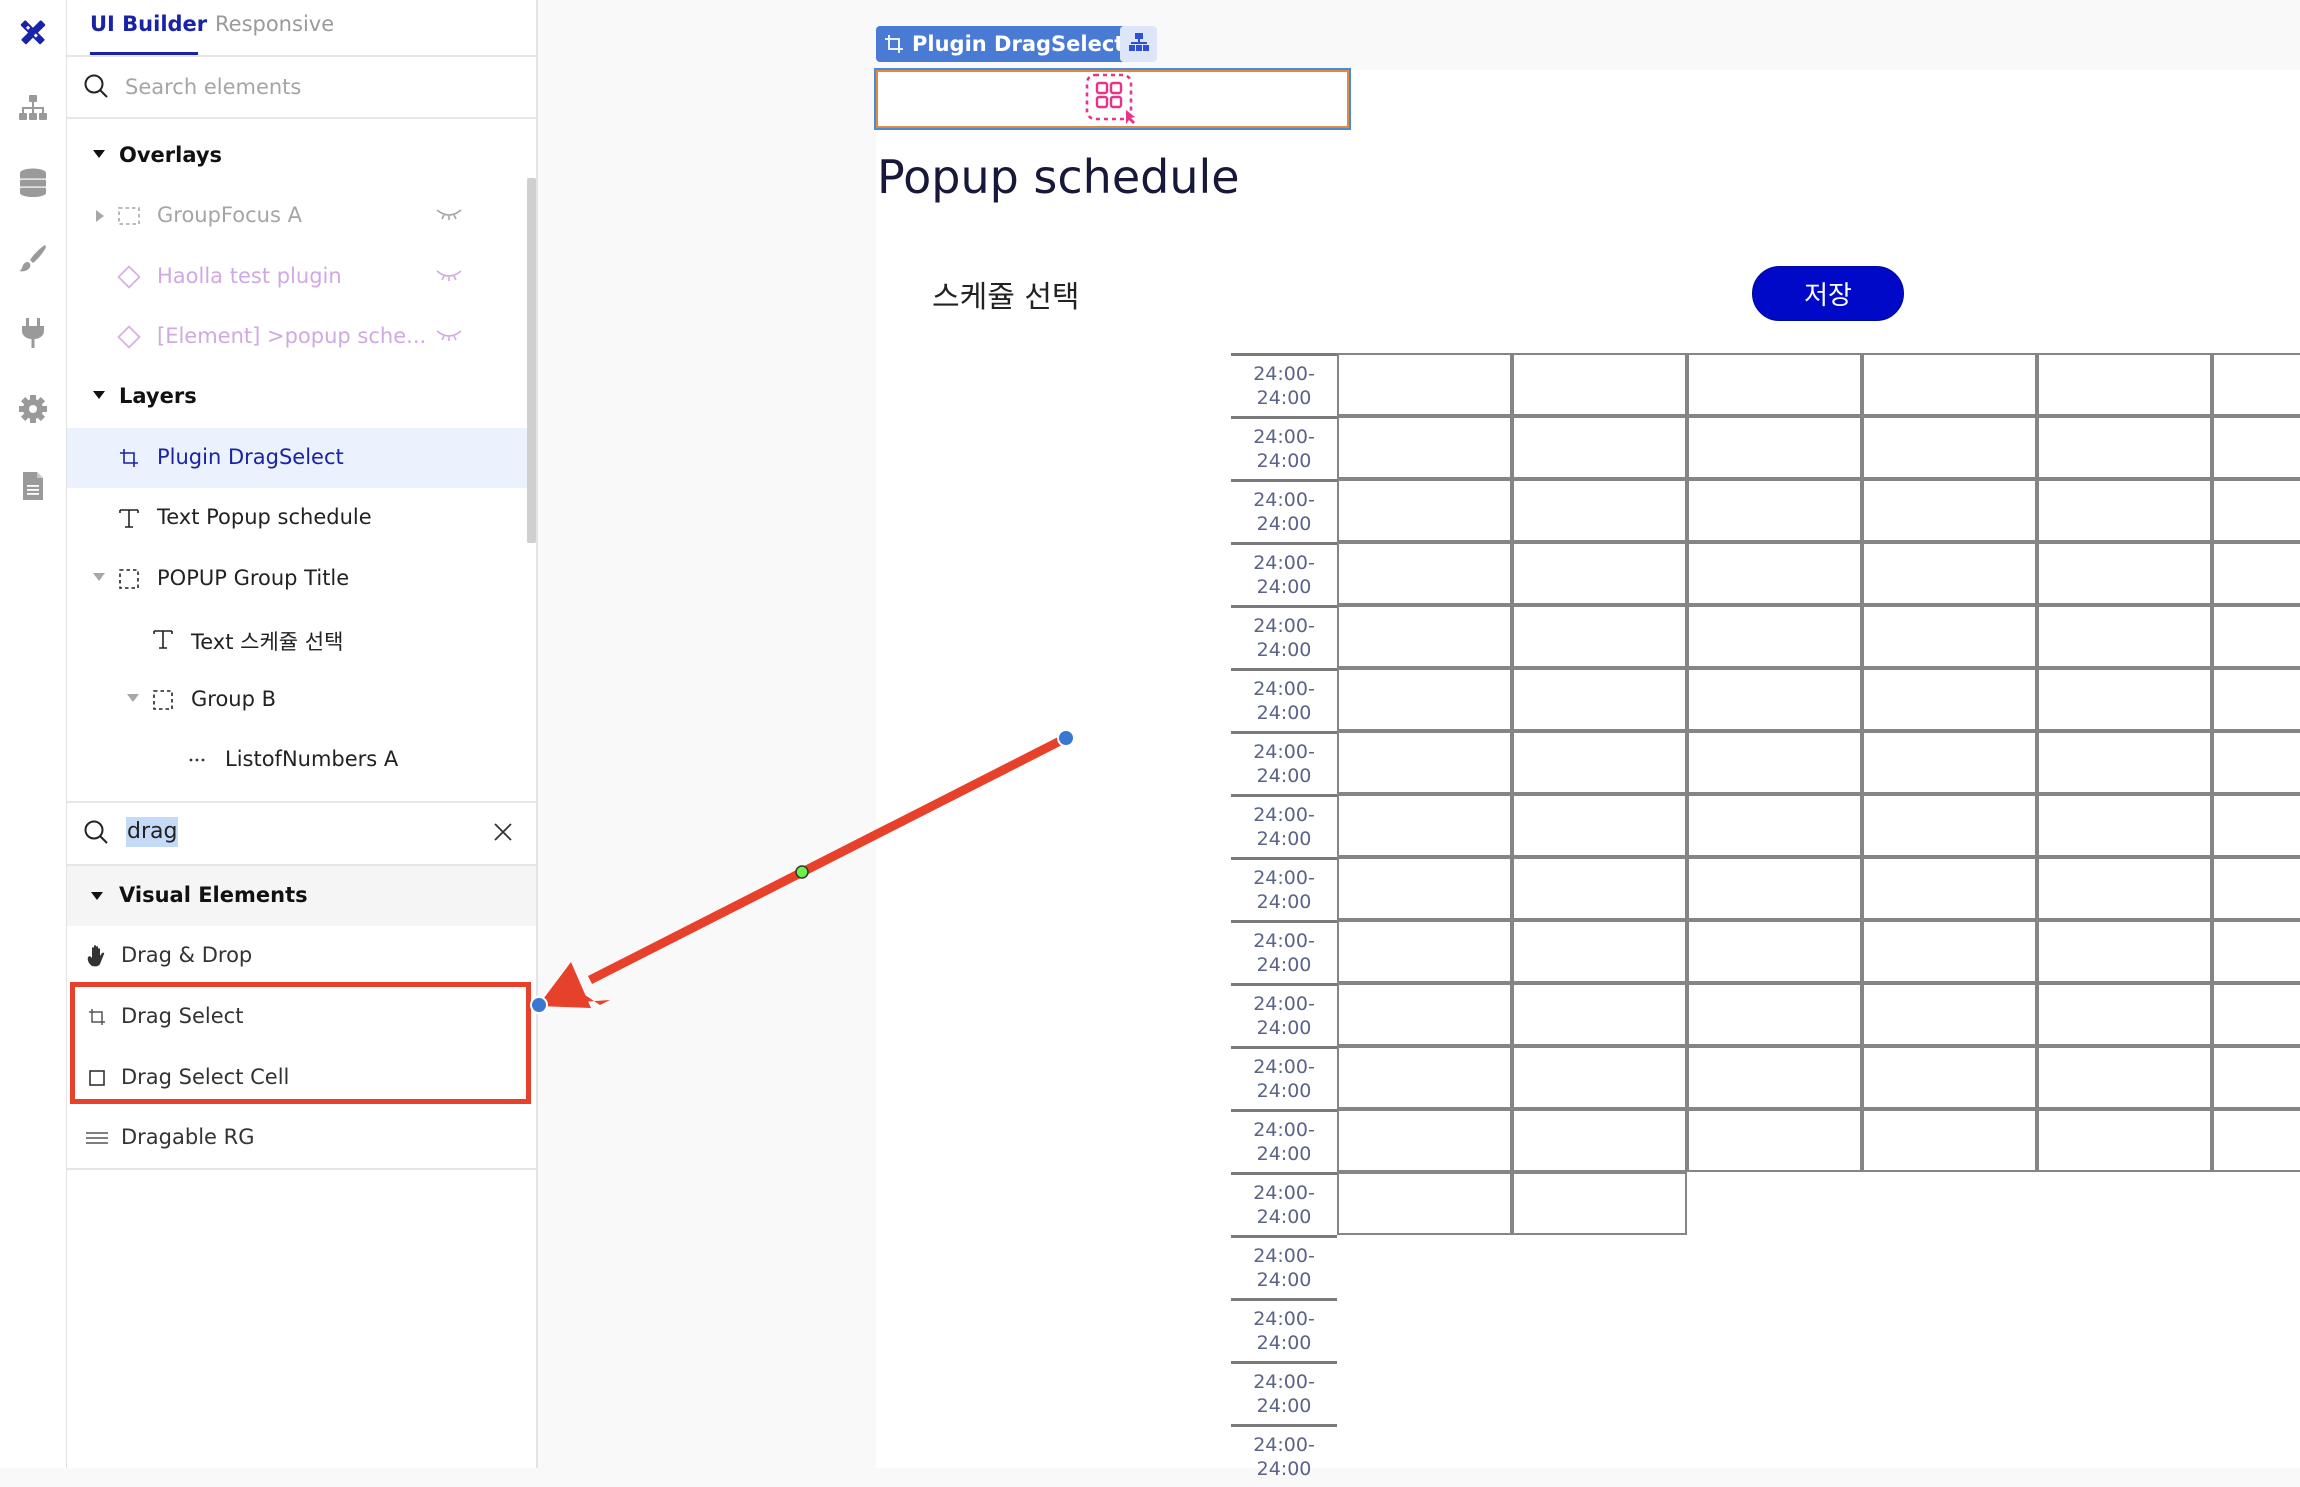 Image resolution: width=2300 pixels, height=1487 pixels. I want to click on tab-ui-builder: UI Builder, so click(148, 24).